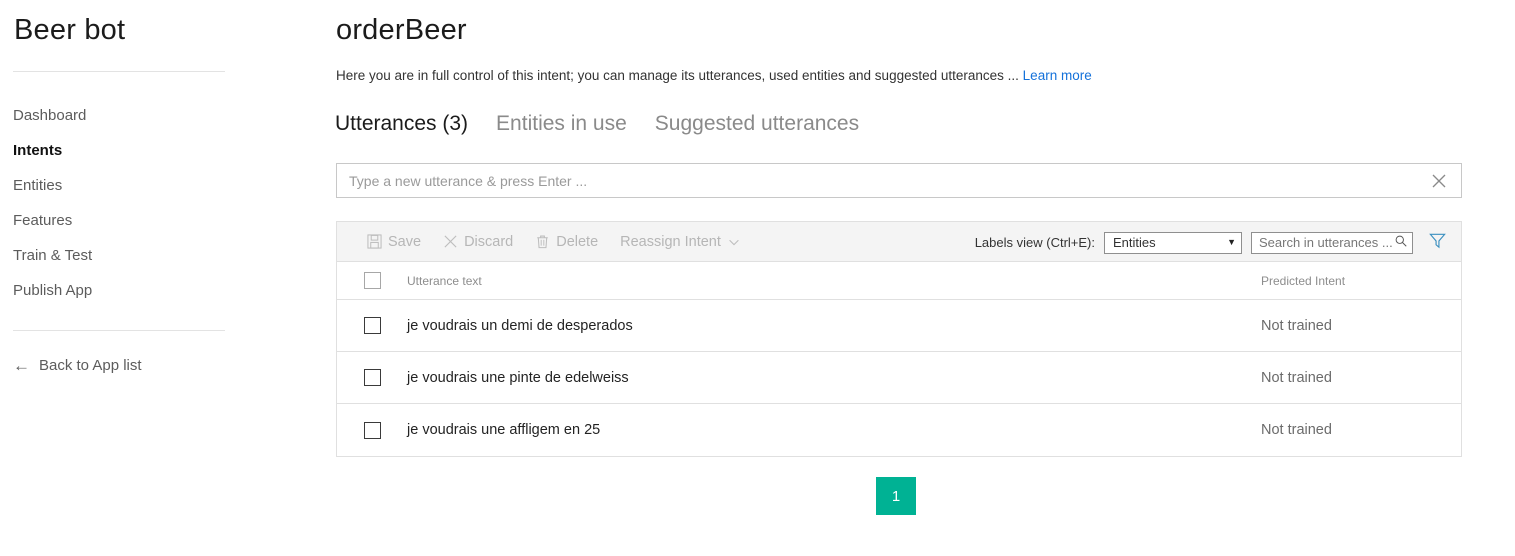 This screenshot has width=1515, height=556. I want to click on back-to-app-list-link: ← Back to App list, so click(77, 365).